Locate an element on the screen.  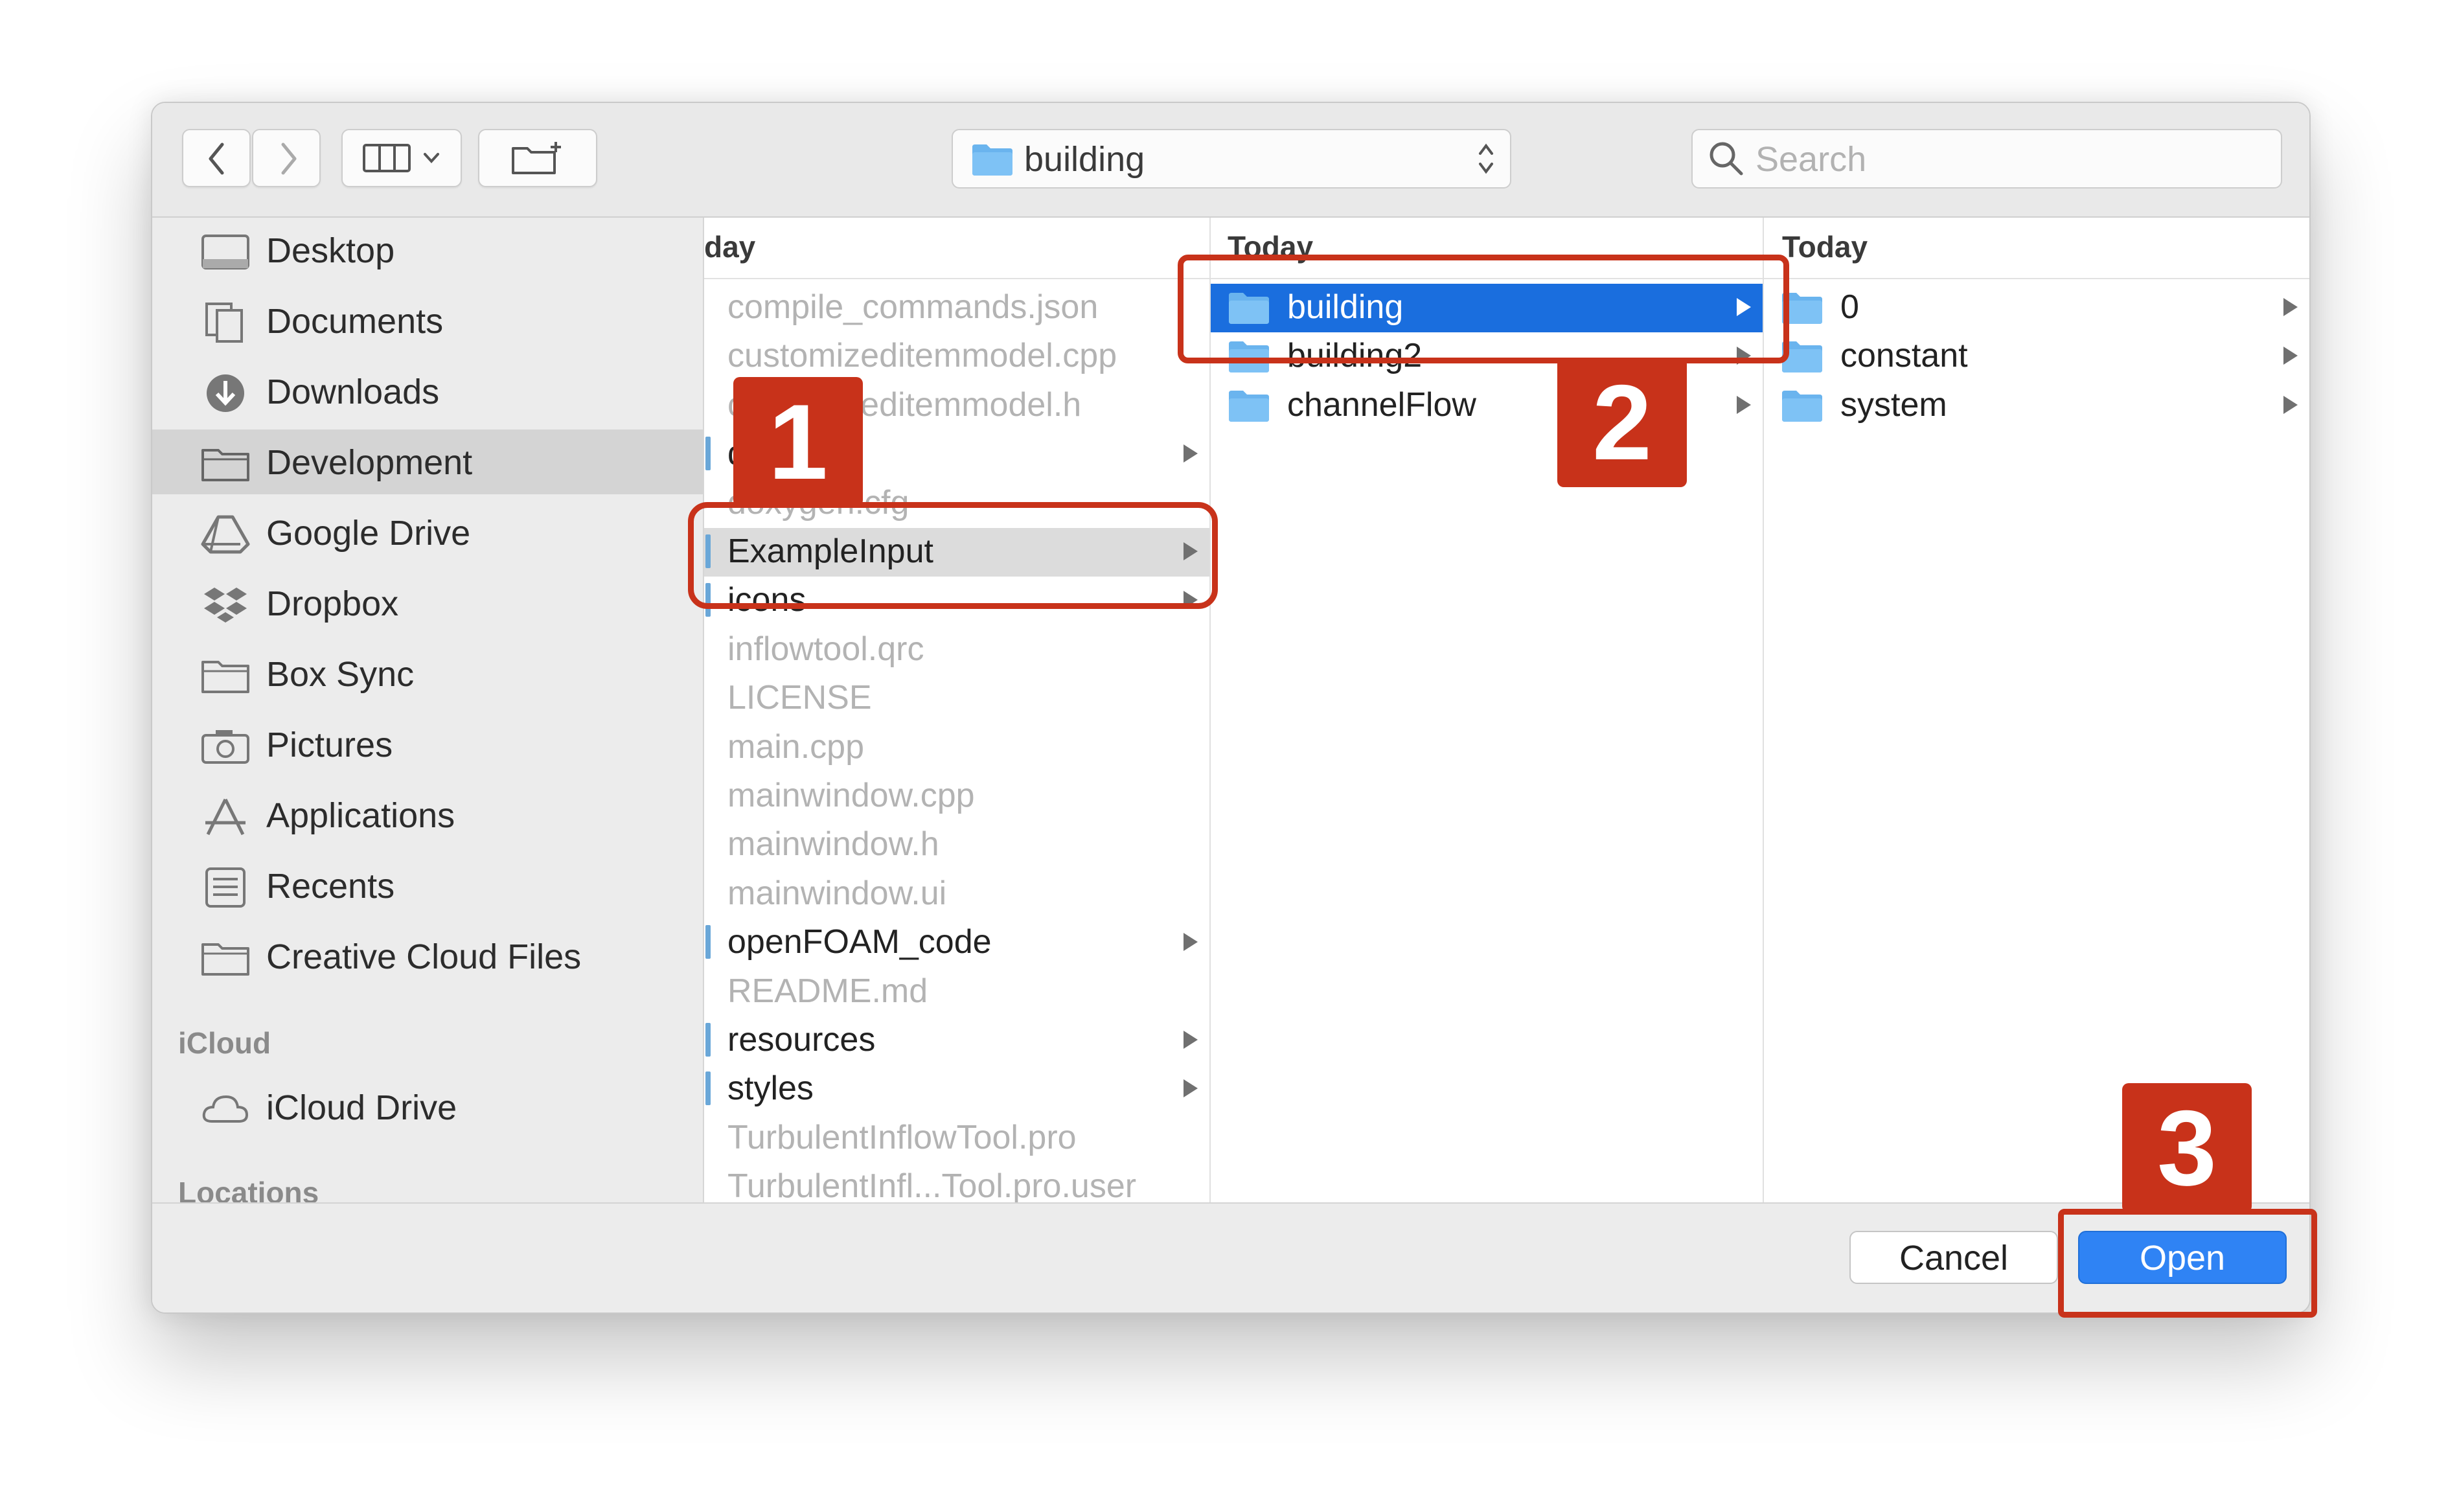
sidebar-item-development: Development is located at coordinates (428, 462).